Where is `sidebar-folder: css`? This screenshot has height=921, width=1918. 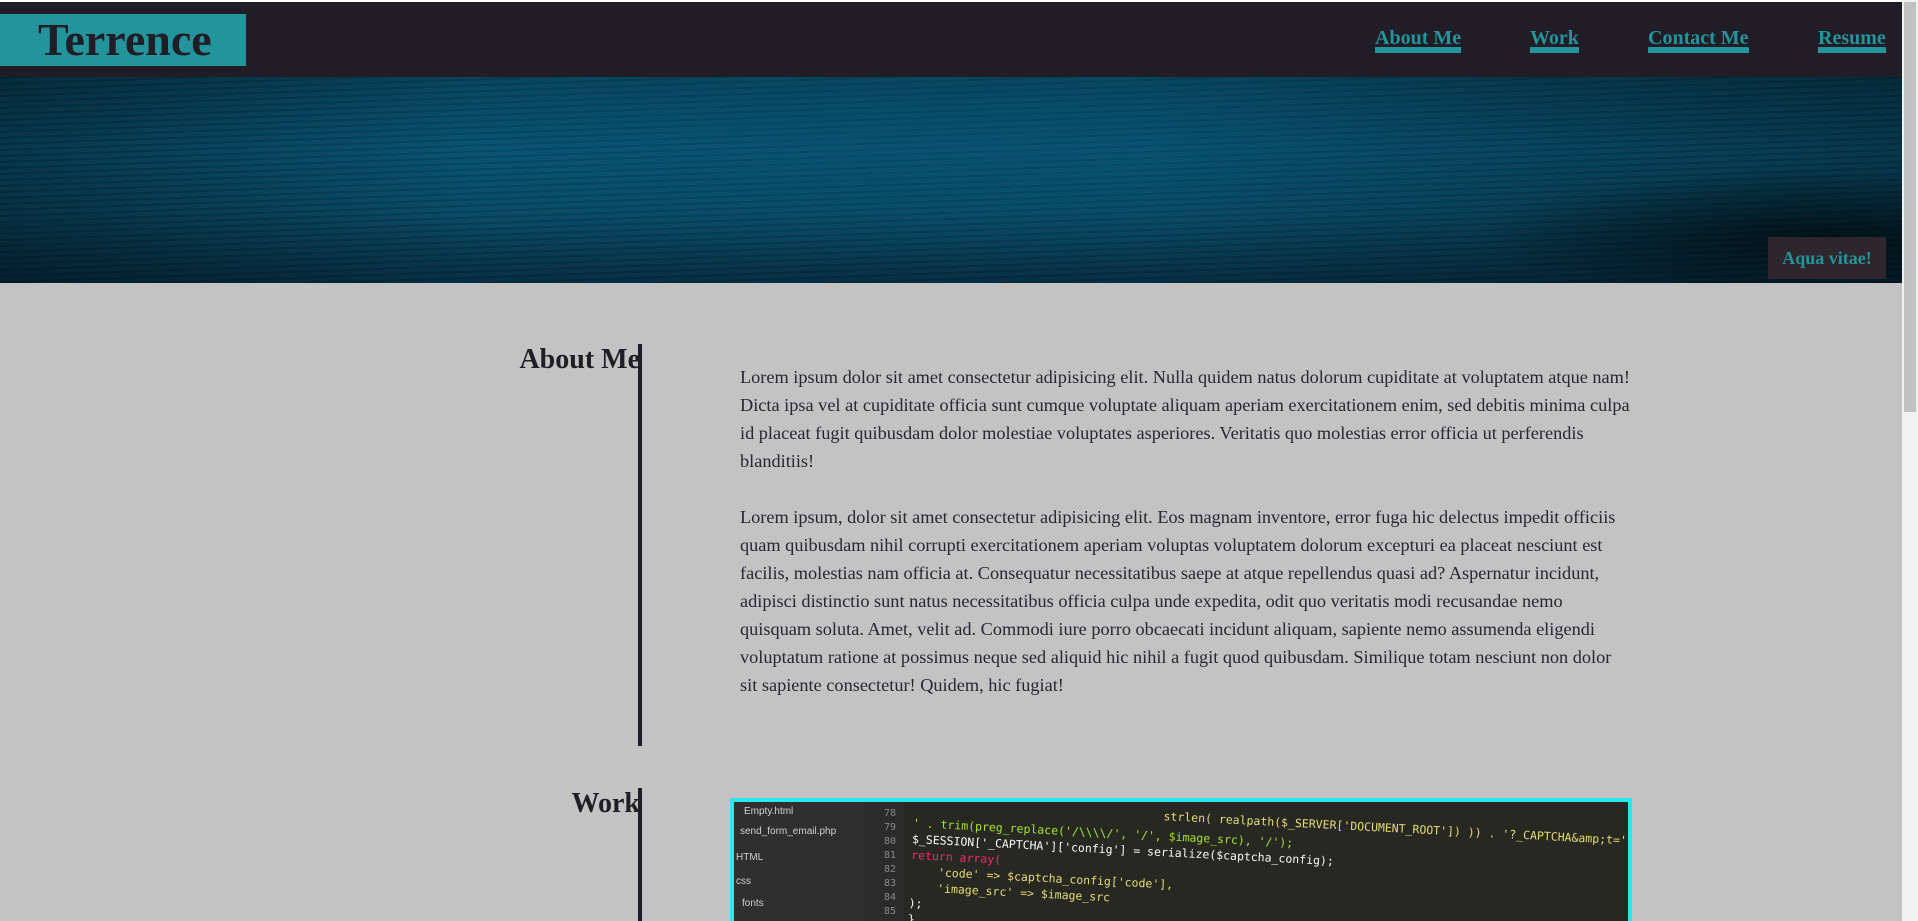 sidebar-folder: css is located at coordinates (743, 881).